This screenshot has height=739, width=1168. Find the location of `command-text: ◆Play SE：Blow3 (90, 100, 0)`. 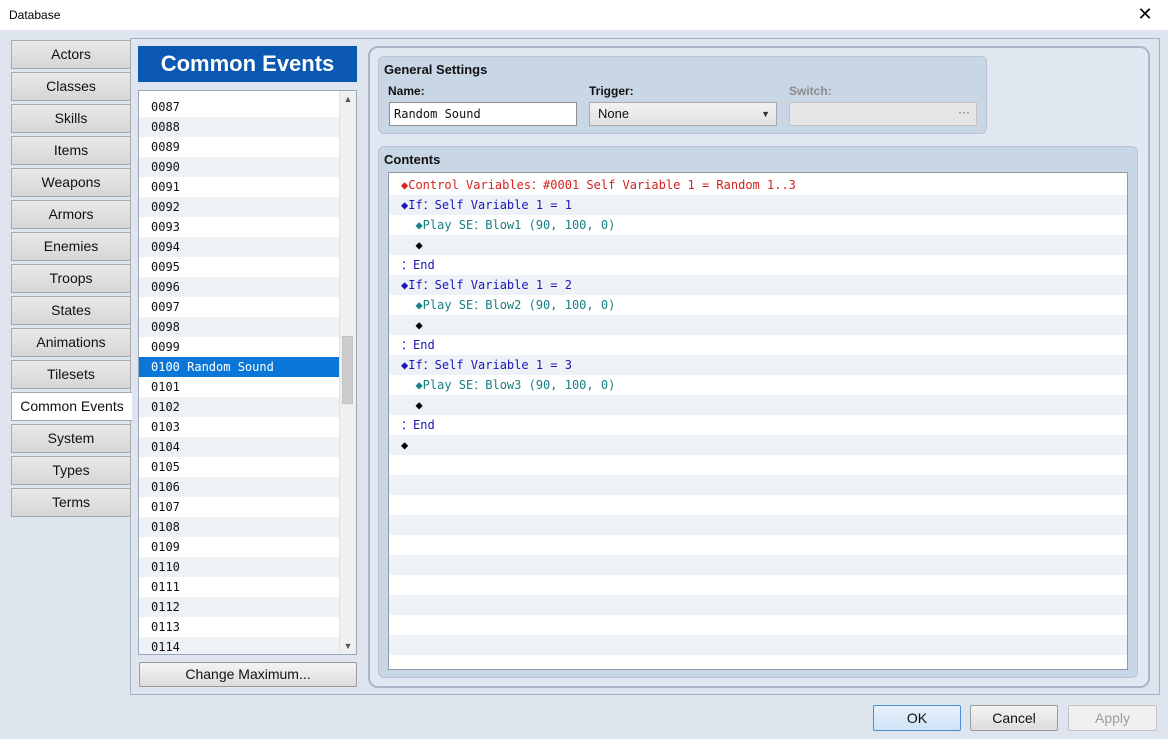

command-text: ◆Play SE：Blow3 (90, 100, 0) is located at coordinates (508, 385).